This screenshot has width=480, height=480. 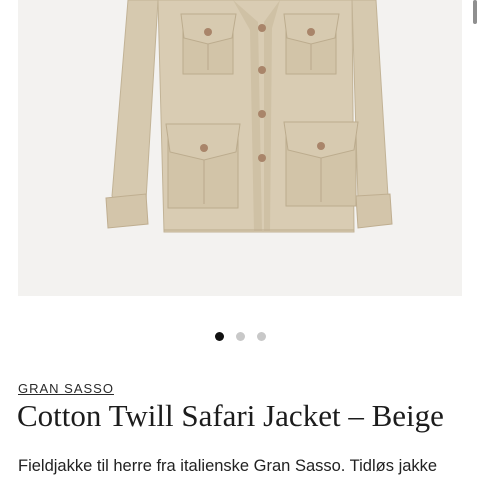 What do you see at coordinates (66, 388) in the screenshot?
I see `brand-link: GRAN SASSO` at bounding box center [66, 388].